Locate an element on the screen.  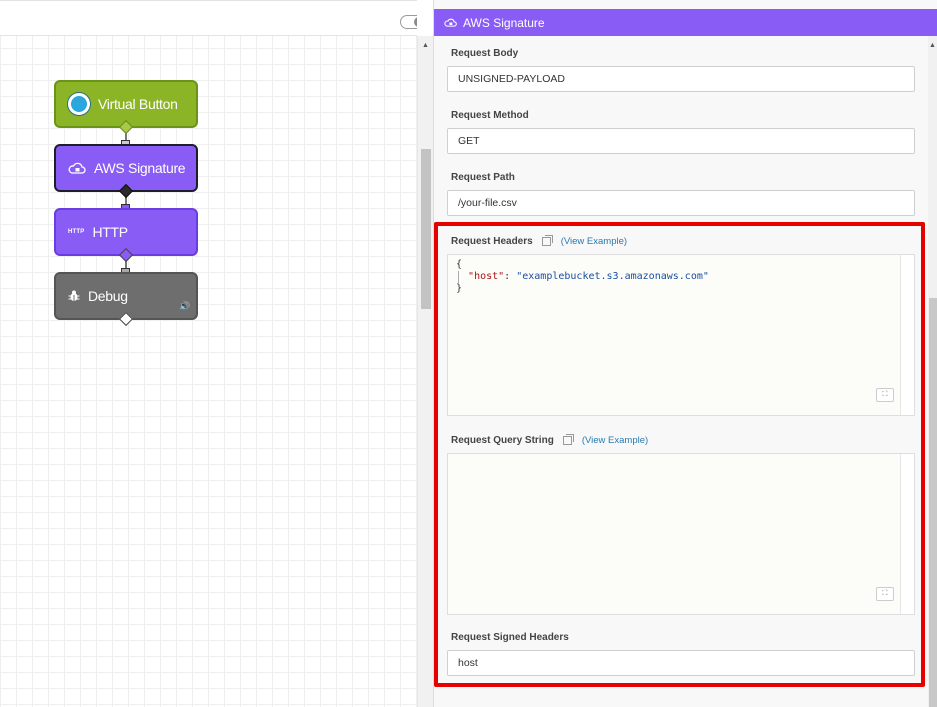
canvas-toggle is located at coordinates (408, 22).